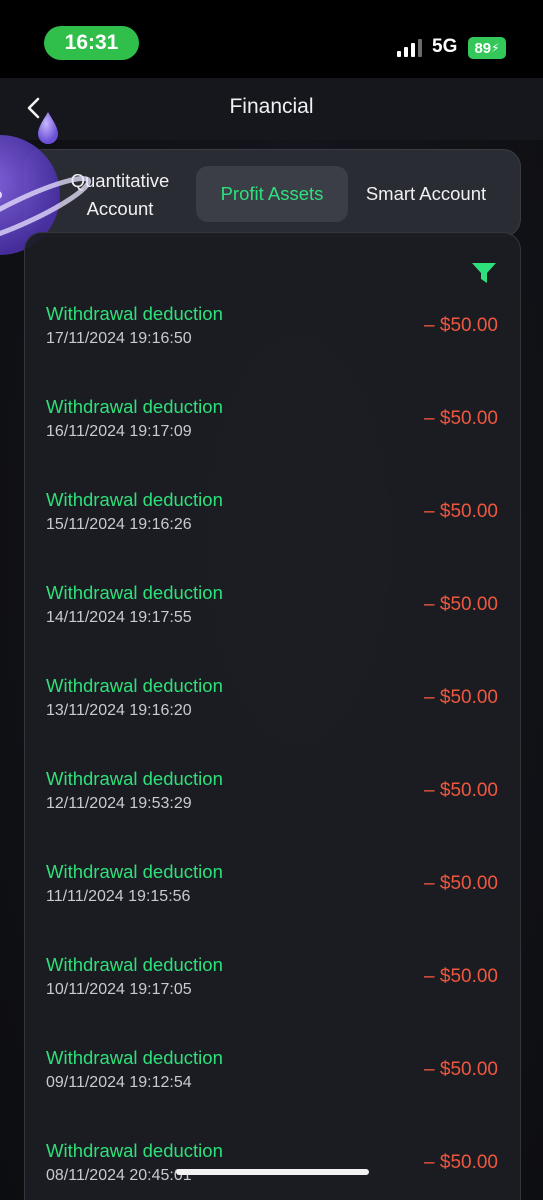 Image resolution: width=543 pixels, height=1200 pixels. I want to click on battery-level: 89, so click(483, 48).